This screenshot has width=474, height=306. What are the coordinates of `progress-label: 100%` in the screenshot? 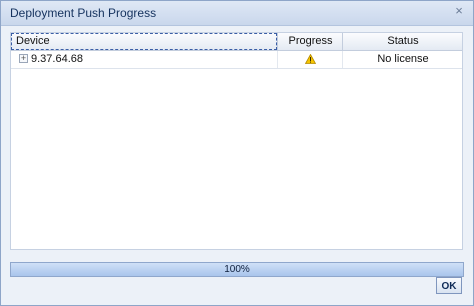 It's located at (237, 269).